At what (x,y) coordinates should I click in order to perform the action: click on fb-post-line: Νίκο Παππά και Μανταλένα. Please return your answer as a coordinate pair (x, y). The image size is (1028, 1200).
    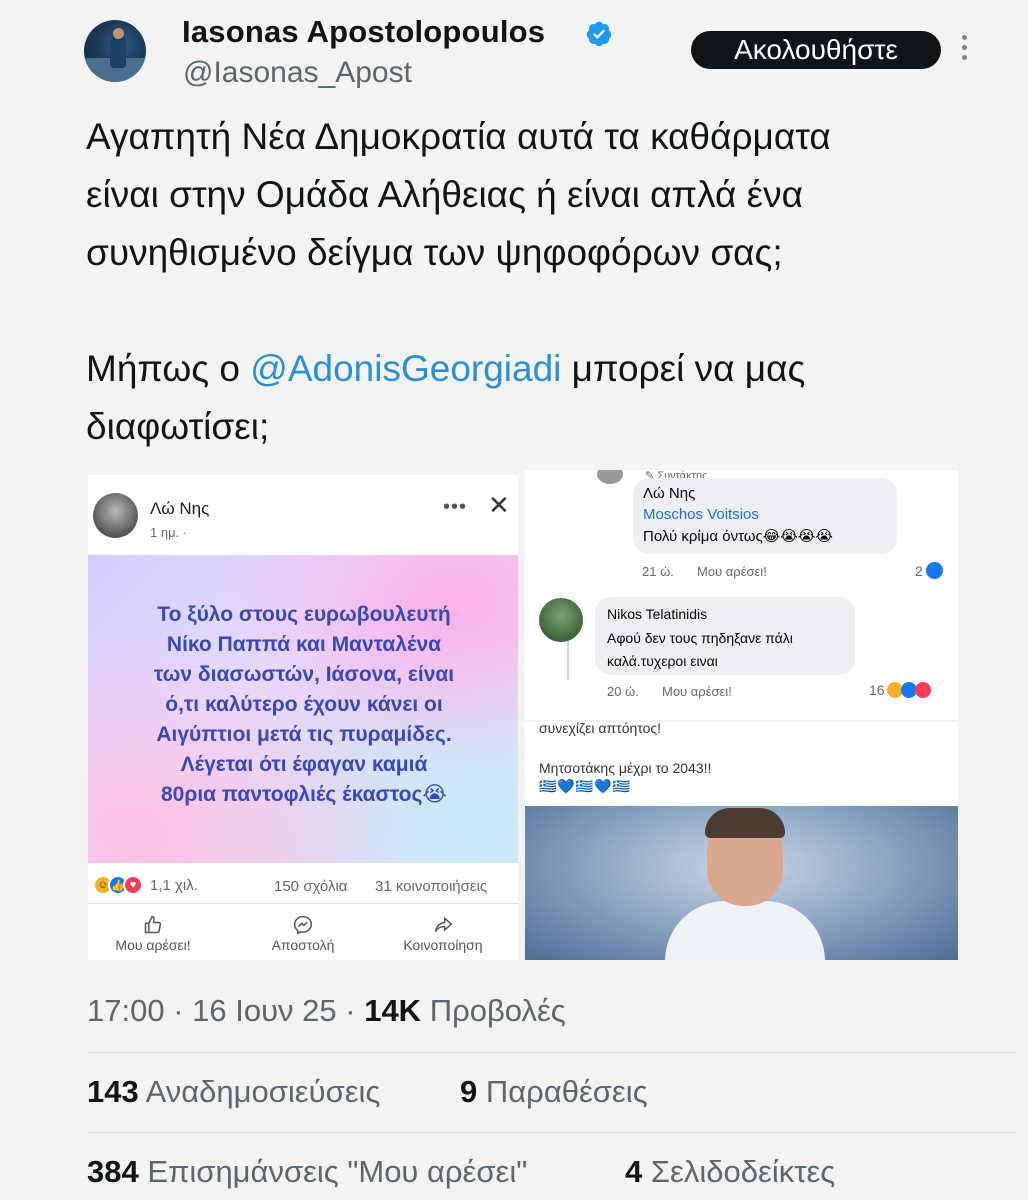
    Looking at the image, I should click on (304, 644).